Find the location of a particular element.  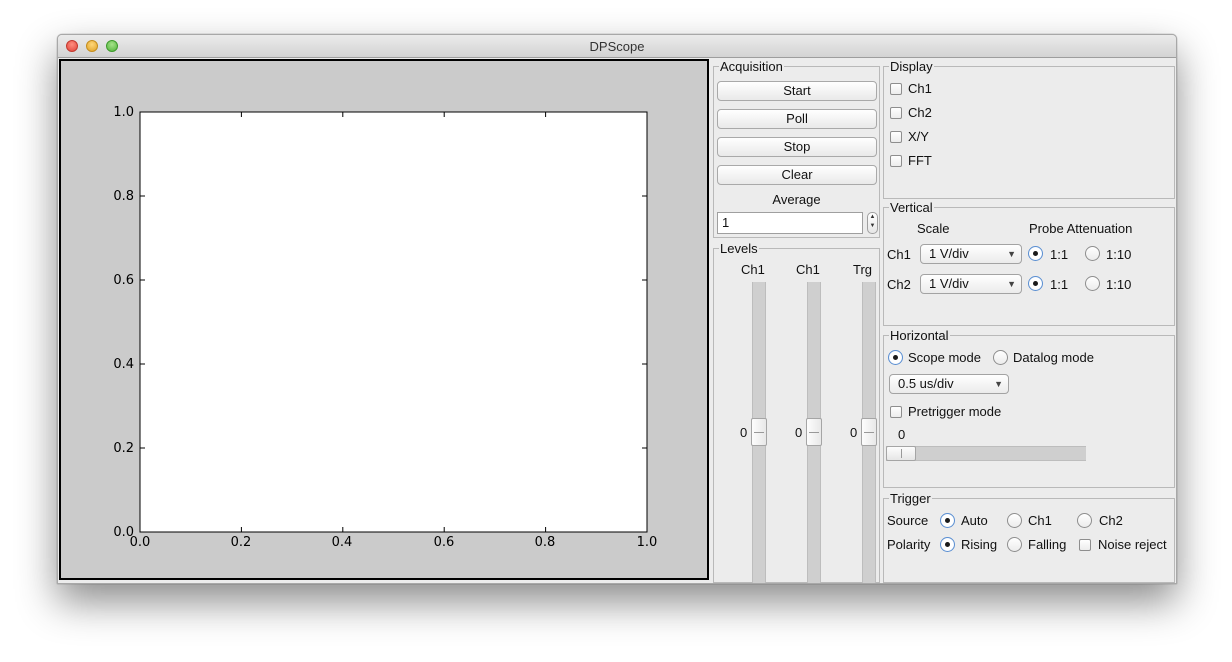

y-axis-ticks: 0.0 0.2 0.4 0.6 0.8 1.0 is located at coordinates (123, 322).